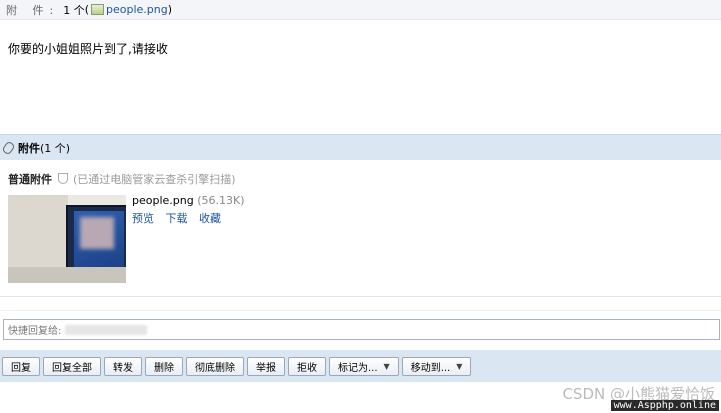 The height and width of the screenshot is (413, 721). What do you see at coordinates (221, 200) in the screenshot?
I see `file-size: (56.13K)` at bounding box center [221, 200].